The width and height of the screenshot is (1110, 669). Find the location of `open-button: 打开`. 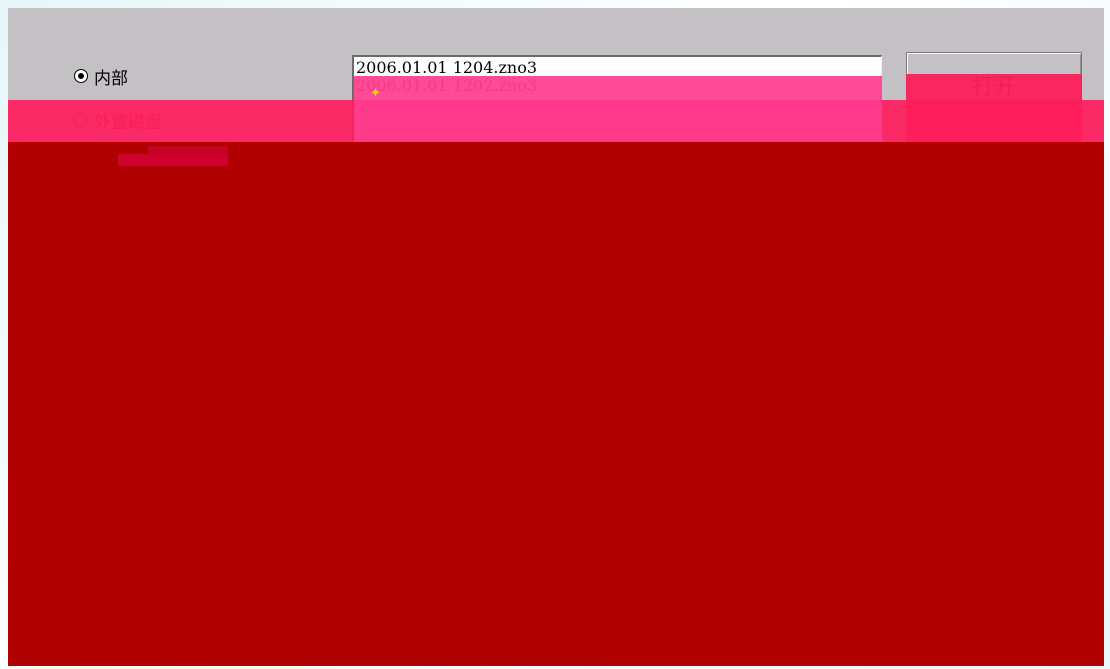

open-button: 打开 is located at coordinates (994, 85).